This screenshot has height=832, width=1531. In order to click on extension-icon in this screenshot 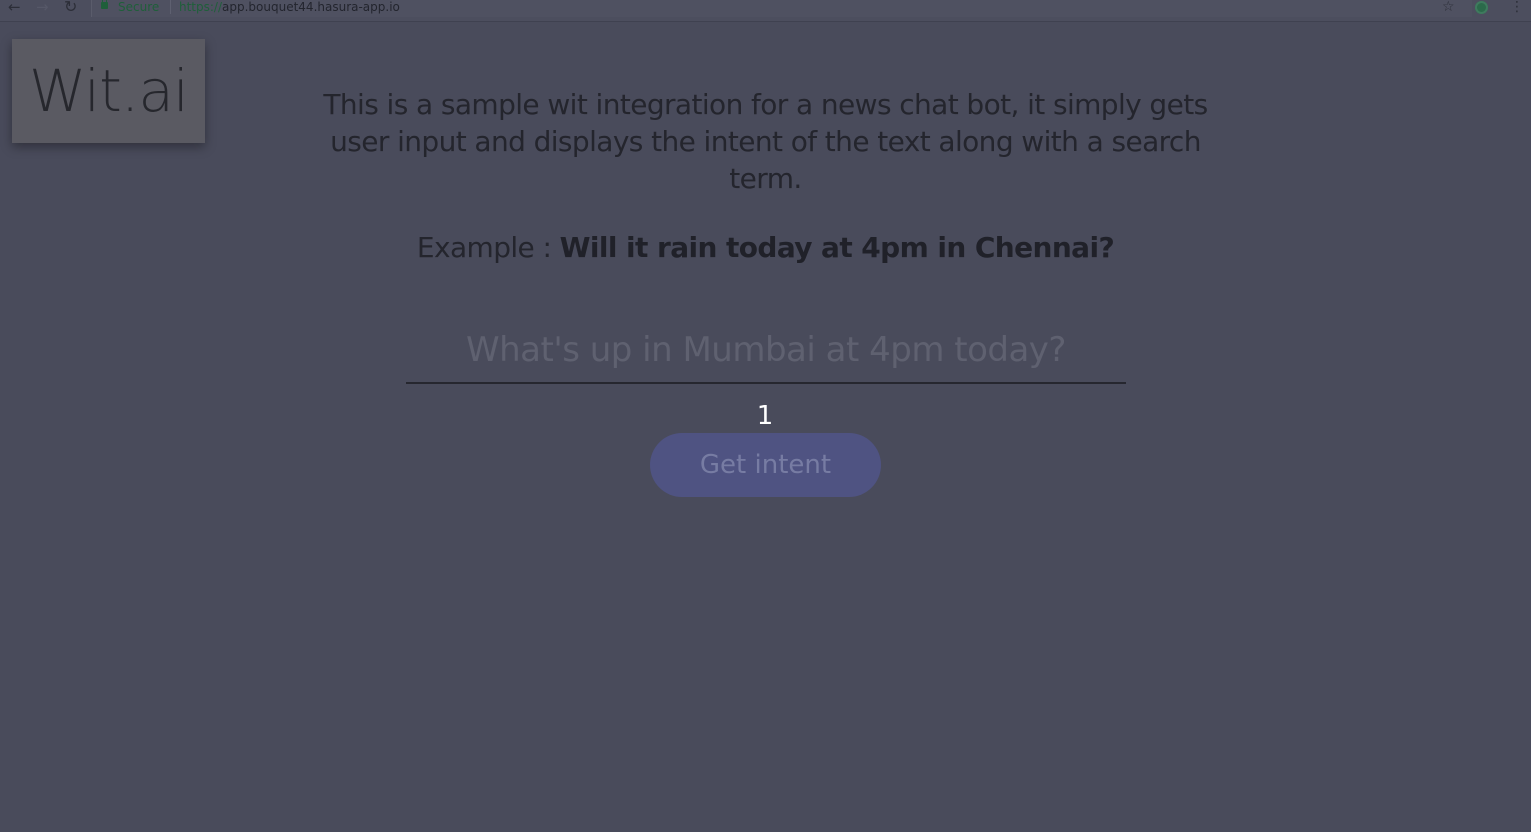, I will do `click(1481, 7)`.